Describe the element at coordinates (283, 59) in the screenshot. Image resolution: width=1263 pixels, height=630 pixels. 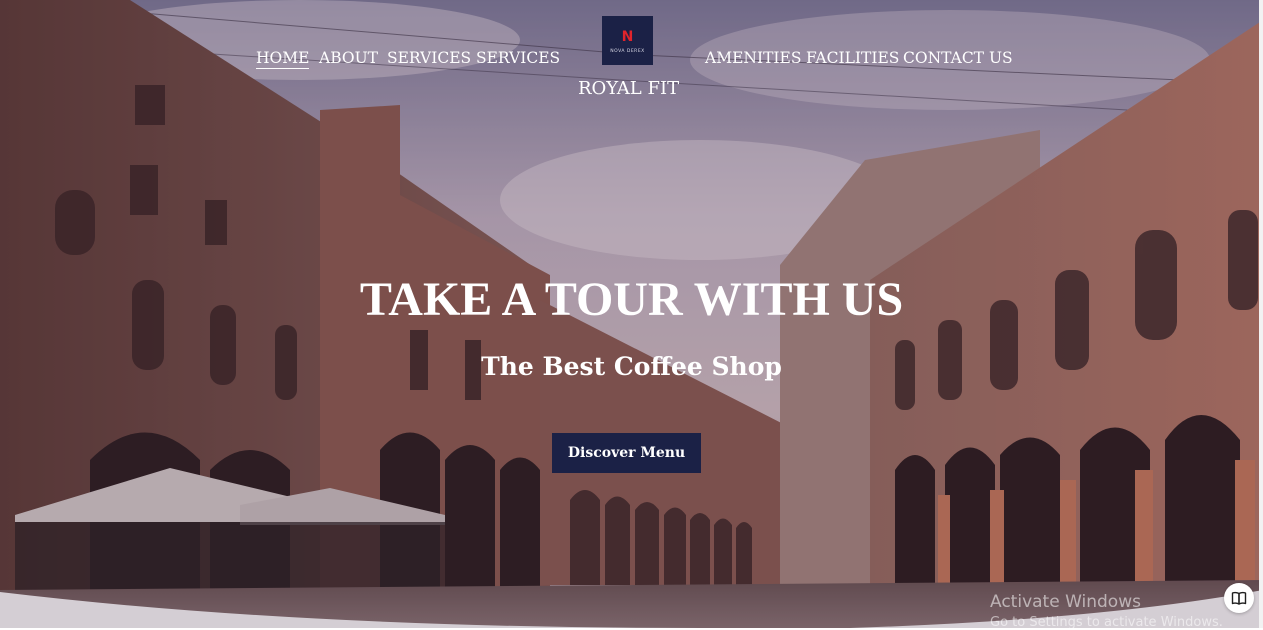
I see `nav-home: HOME` at that location.